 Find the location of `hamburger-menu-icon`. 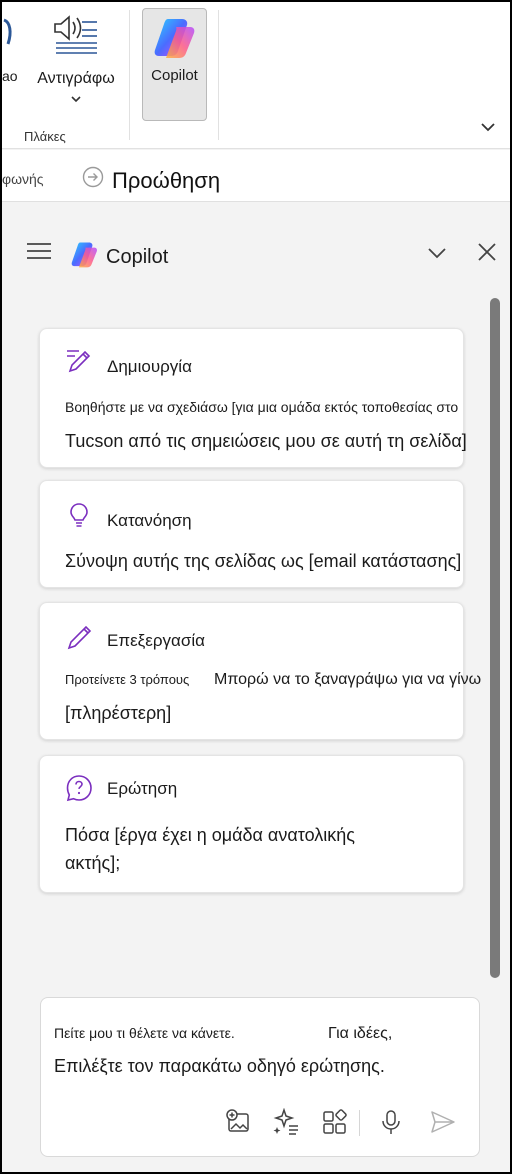

hamburger-menu-icon is located at coordinates (39, 251).